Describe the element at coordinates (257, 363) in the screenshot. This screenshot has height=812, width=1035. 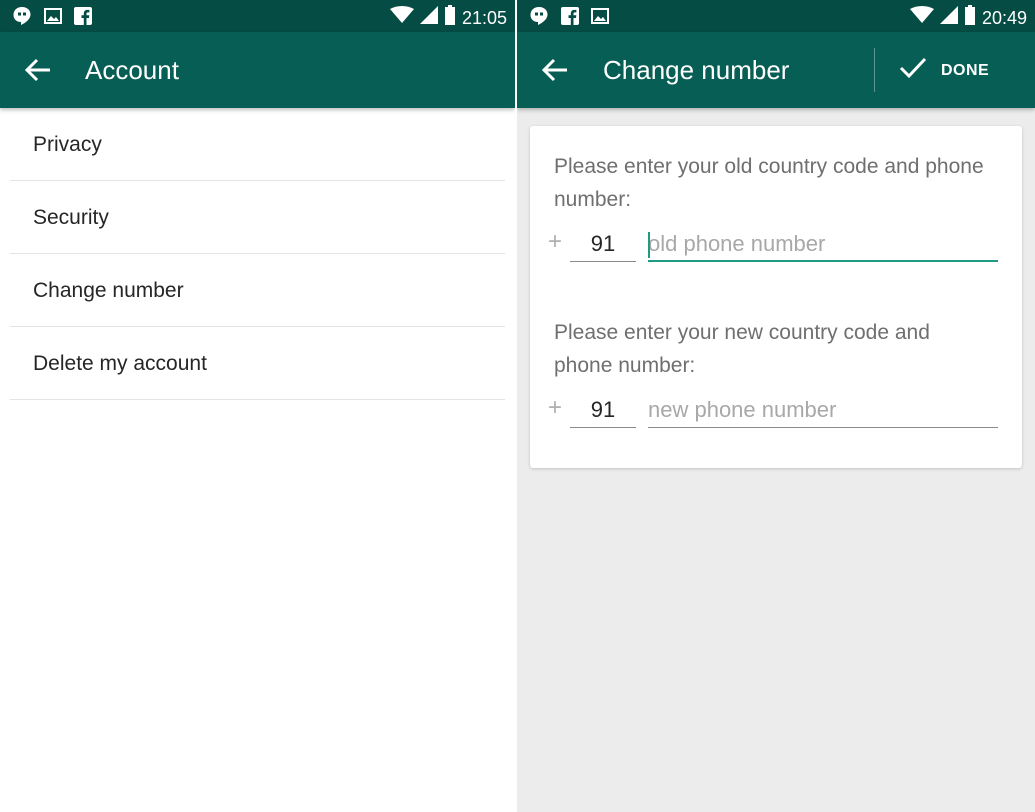
I see `menu-item-delete-account: Delete my account` at that location.